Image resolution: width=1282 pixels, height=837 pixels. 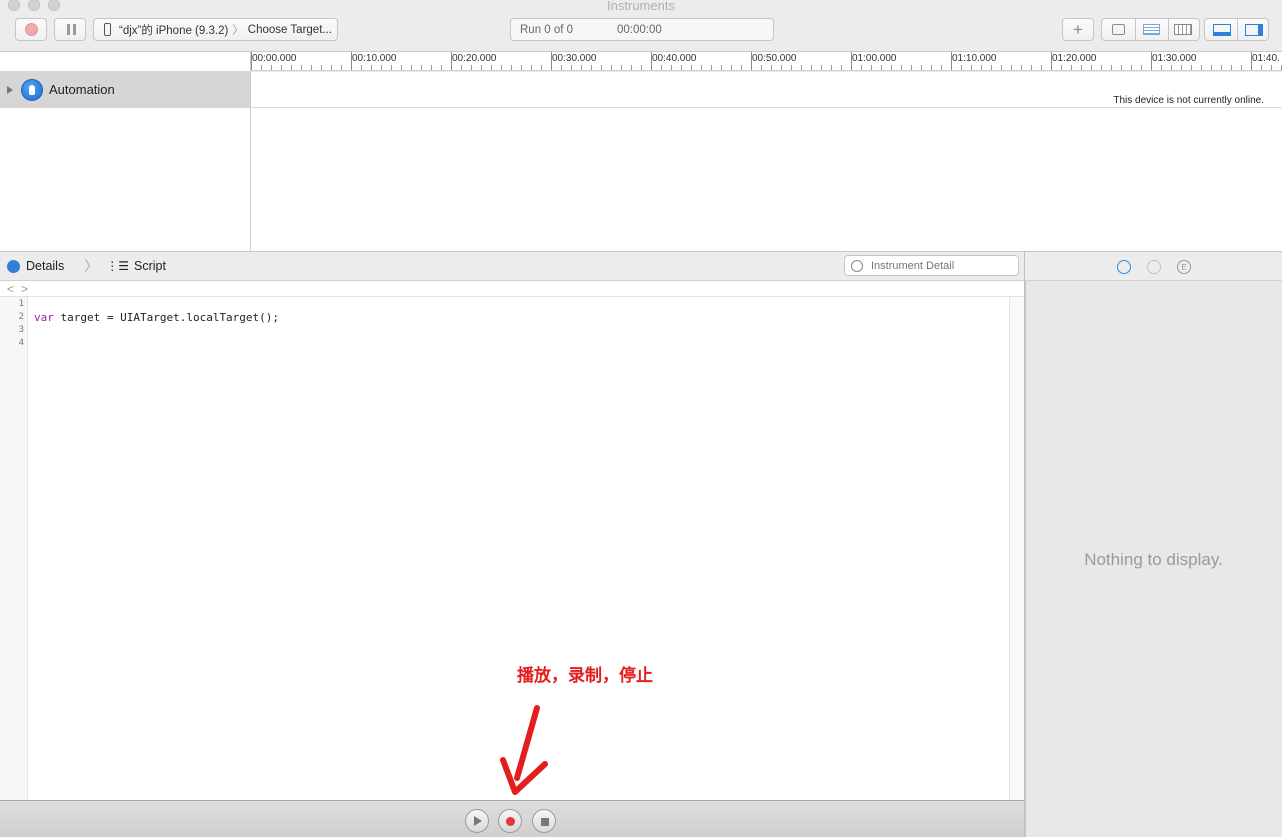 I want to click on line-number: 1, so click(x=21, y=304).